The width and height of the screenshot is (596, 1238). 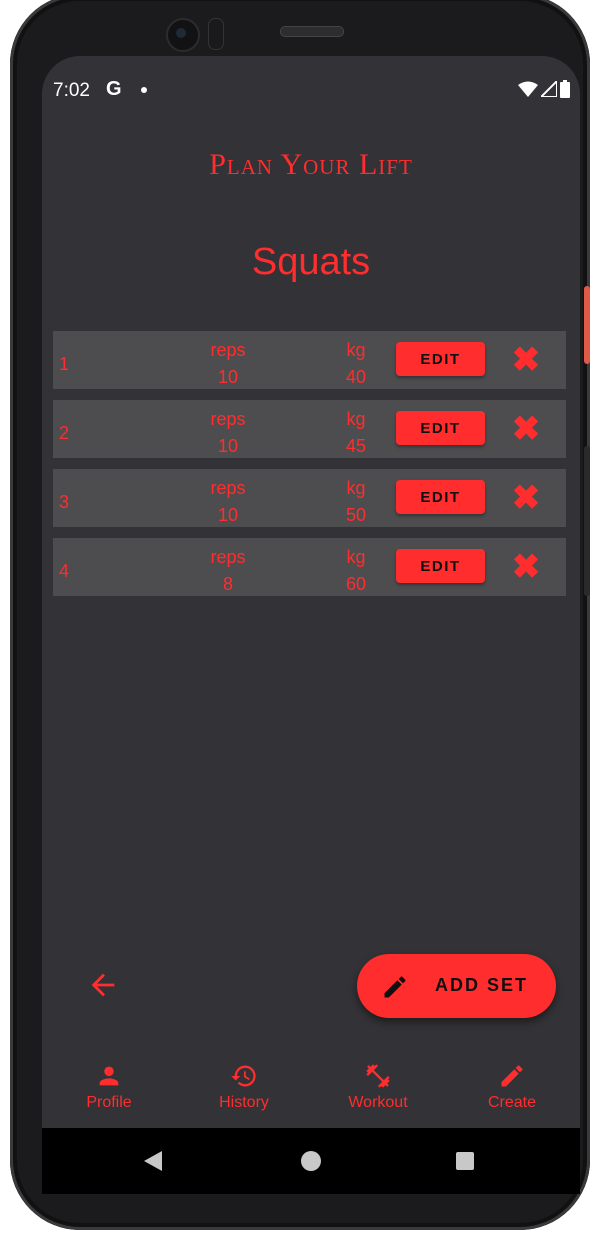 I want to click on set-row: 4 reps 8 kg 60 EDIT ✖, so click(x=309, y=567).